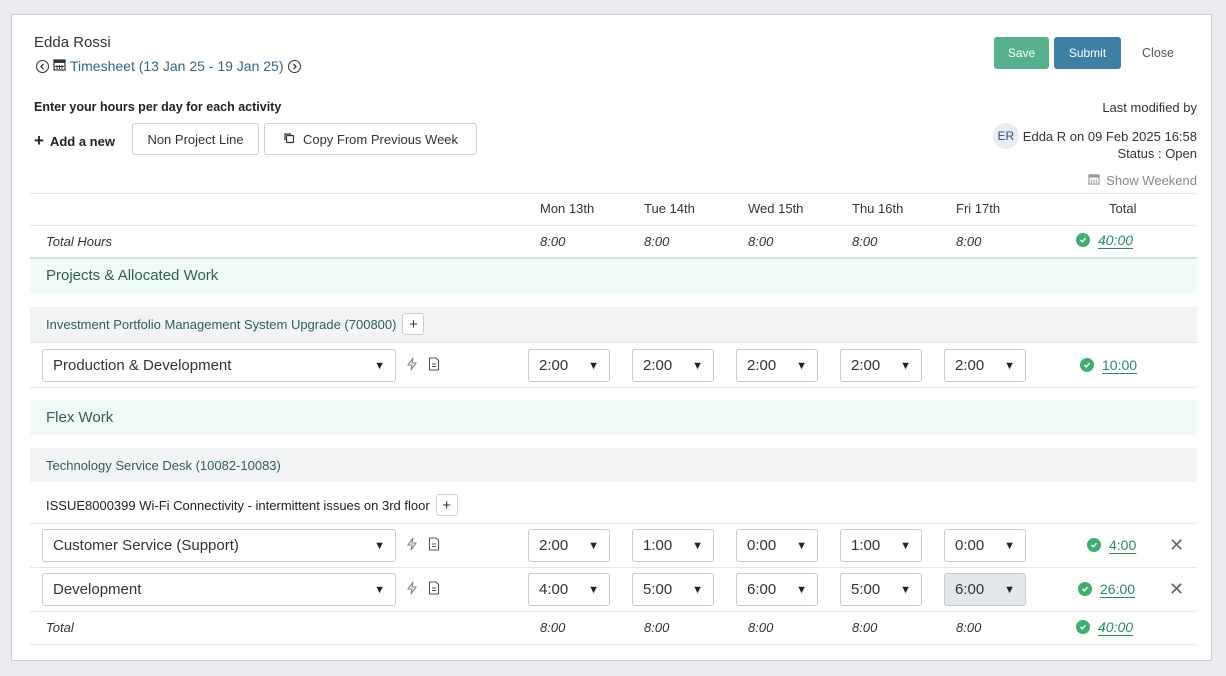 The image size is (1226, 676). I want to click on copy-previous-week-button: Copy From Previous Week, so click(370, 139).